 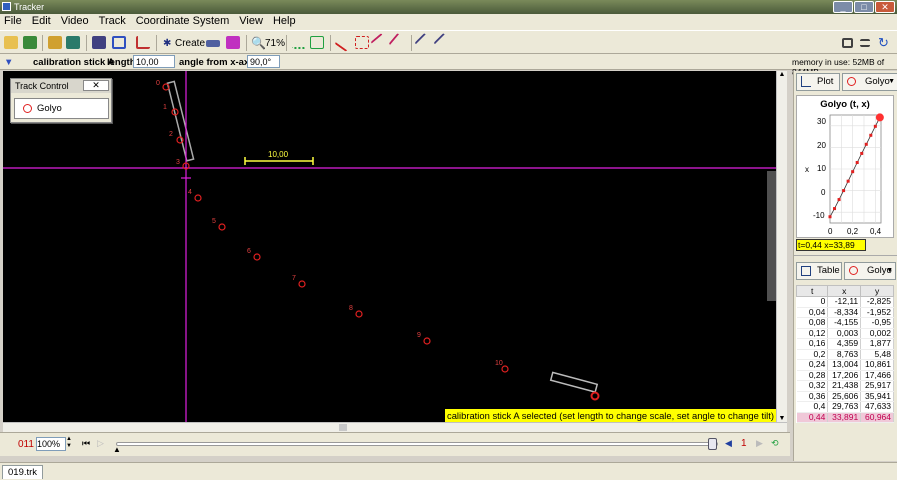 I want to click on table-cell-x: -12,11, so click(x=844, y=302).